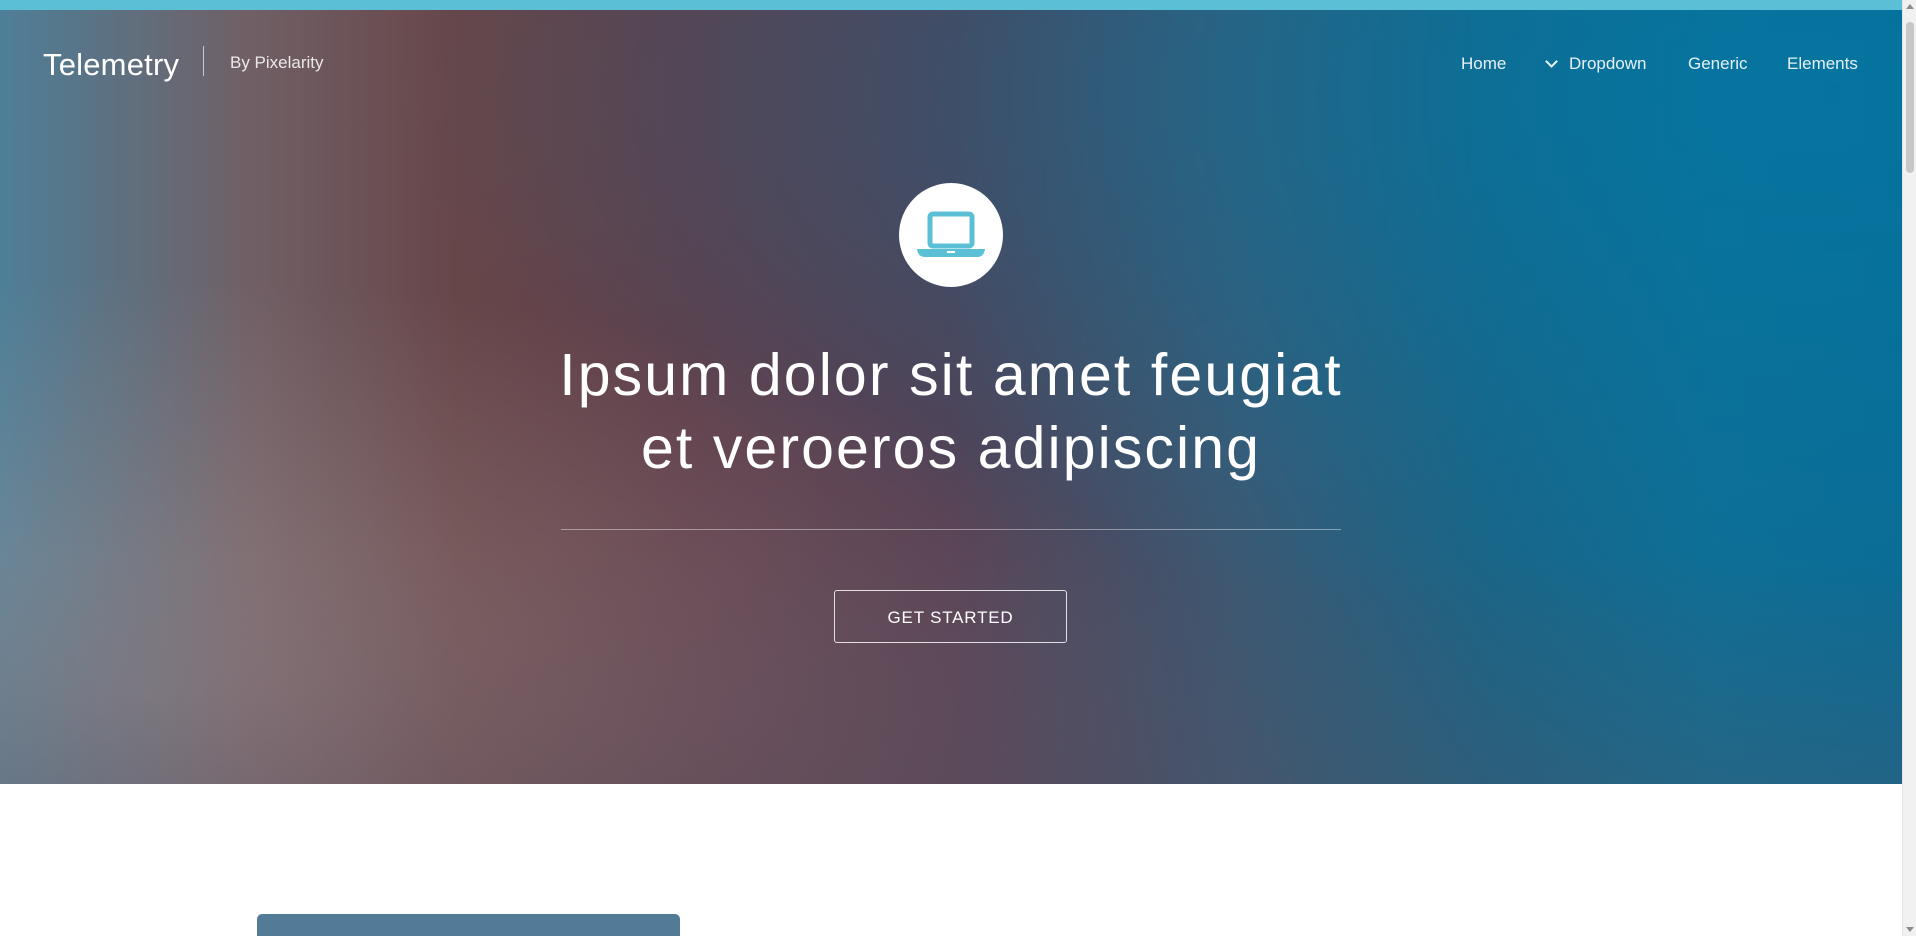 Image resolution: width=1916 pixels, height=936 pixels. What do you see at coordinates (951, 375) in the screenshot?
I see `hero-title-line-1: Ipsum dolor sit amet feugiat` at bounding box center [951, 375].